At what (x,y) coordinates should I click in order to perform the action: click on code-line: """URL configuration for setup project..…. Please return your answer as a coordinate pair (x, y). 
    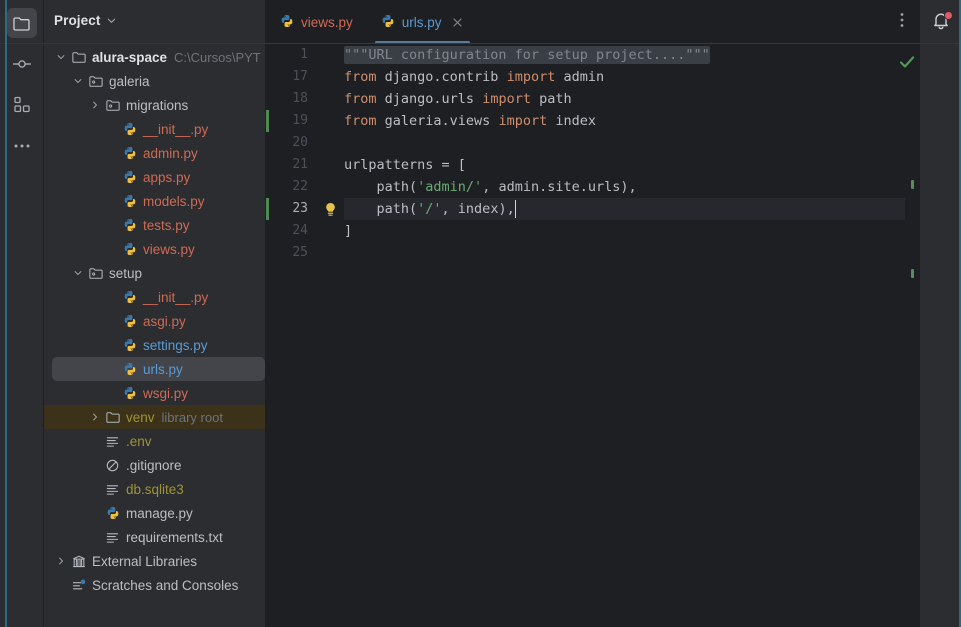
    Looking at the image, I should click on (631, 55).